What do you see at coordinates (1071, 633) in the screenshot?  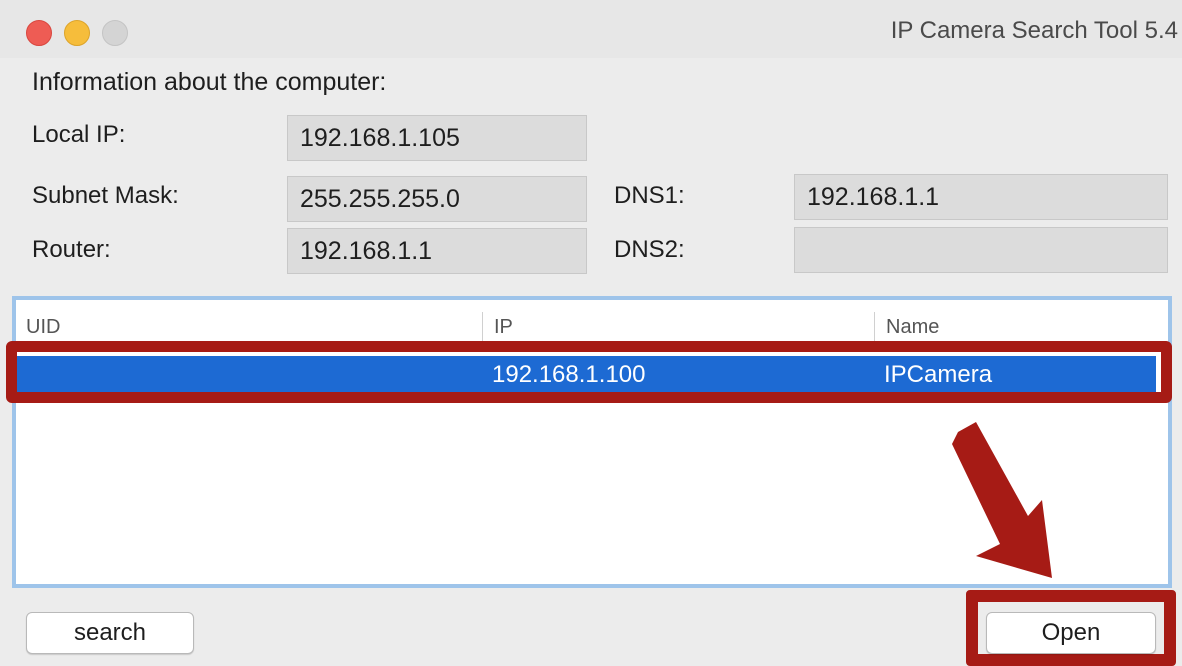 I see `open-button: Open` at bounding box center [1071, 633].